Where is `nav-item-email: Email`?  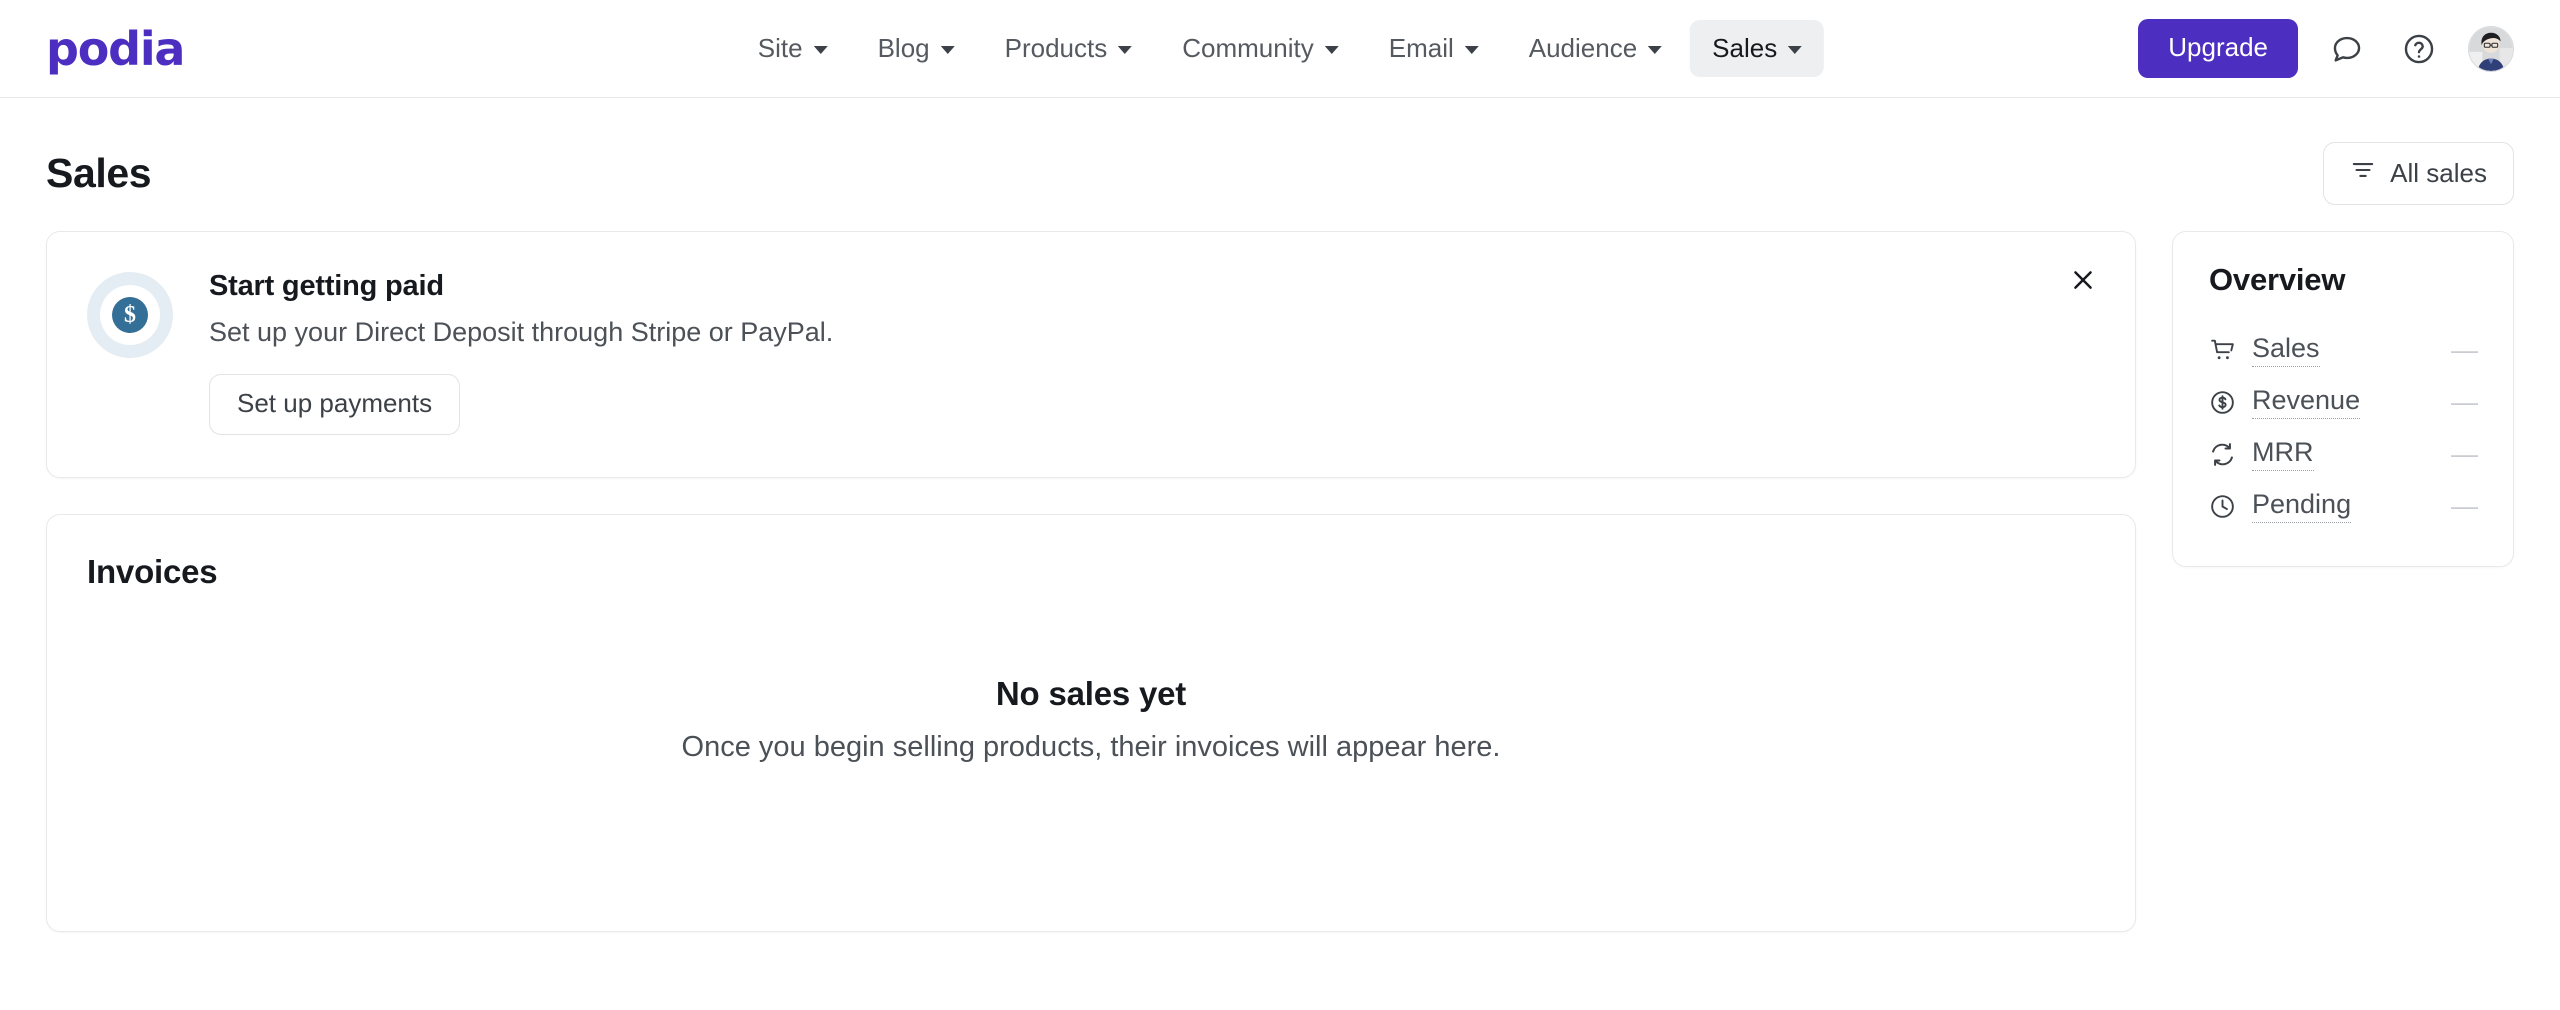 nav-item-email: Email is located at coordinates (1434, 48).